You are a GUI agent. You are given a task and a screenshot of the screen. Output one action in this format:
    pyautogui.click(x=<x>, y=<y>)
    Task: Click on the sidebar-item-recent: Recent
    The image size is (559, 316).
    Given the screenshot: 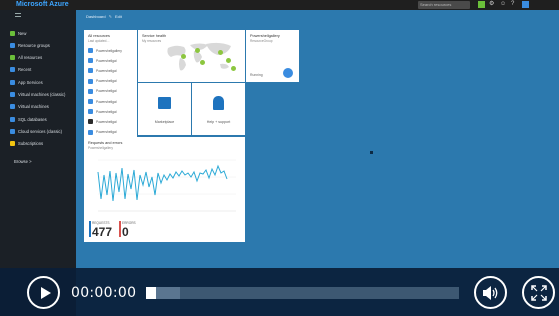 What is the action you would take?
    pyautogui.click(x=20, y=70)
    